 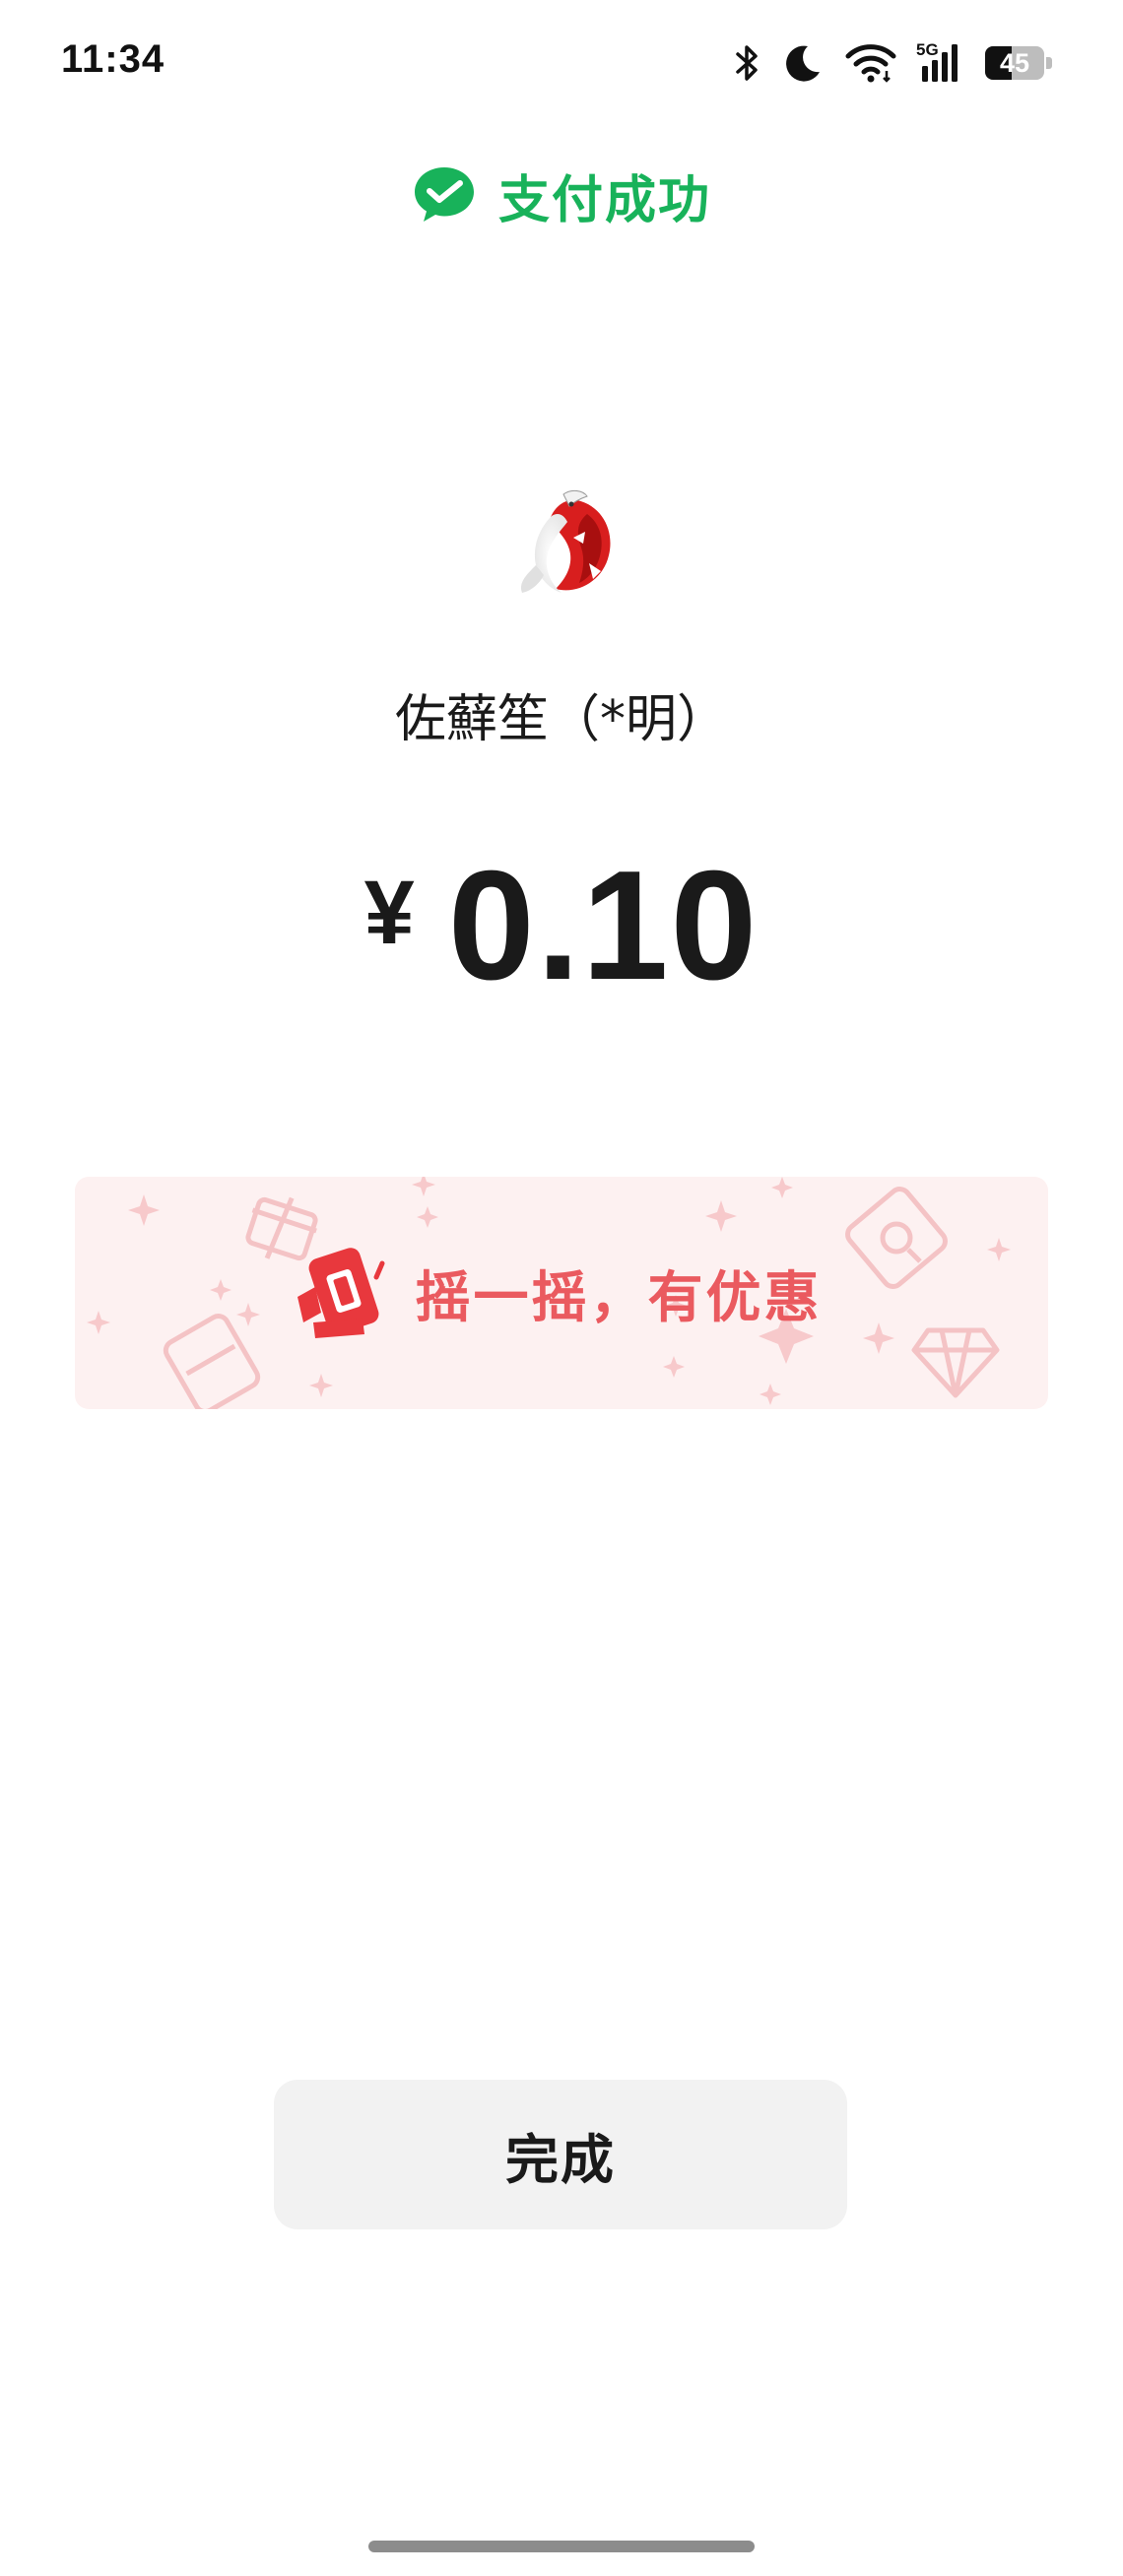 What do you see at coordinates (389, 913) in the screenshot?
I see `currency-symbol: ¥` at bounding box center [389, 913].